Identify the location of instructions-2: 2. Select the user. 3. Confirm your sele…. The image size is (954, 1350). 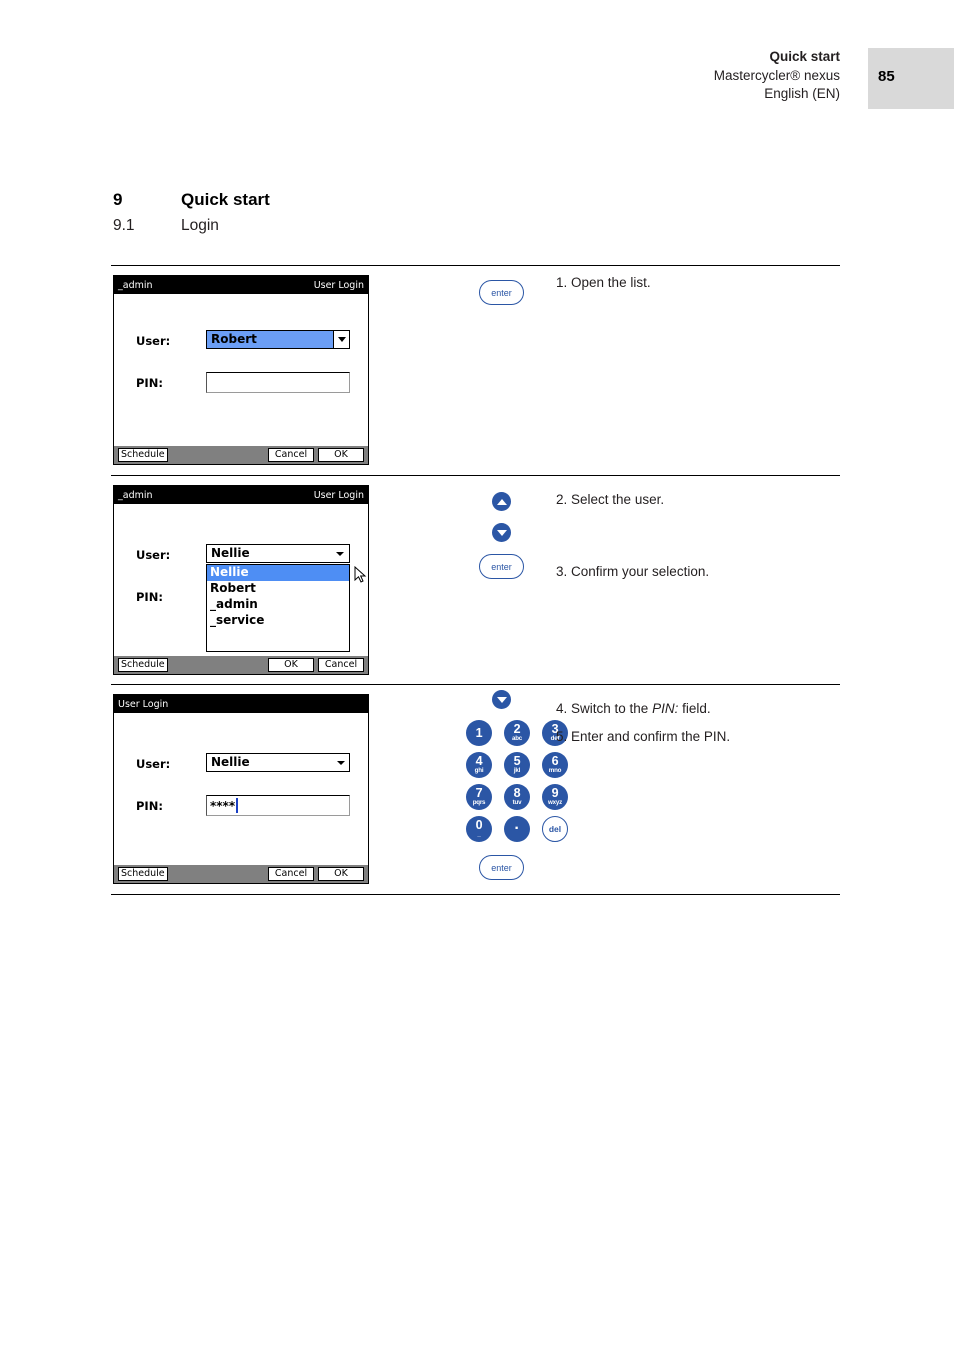
(701, 535).